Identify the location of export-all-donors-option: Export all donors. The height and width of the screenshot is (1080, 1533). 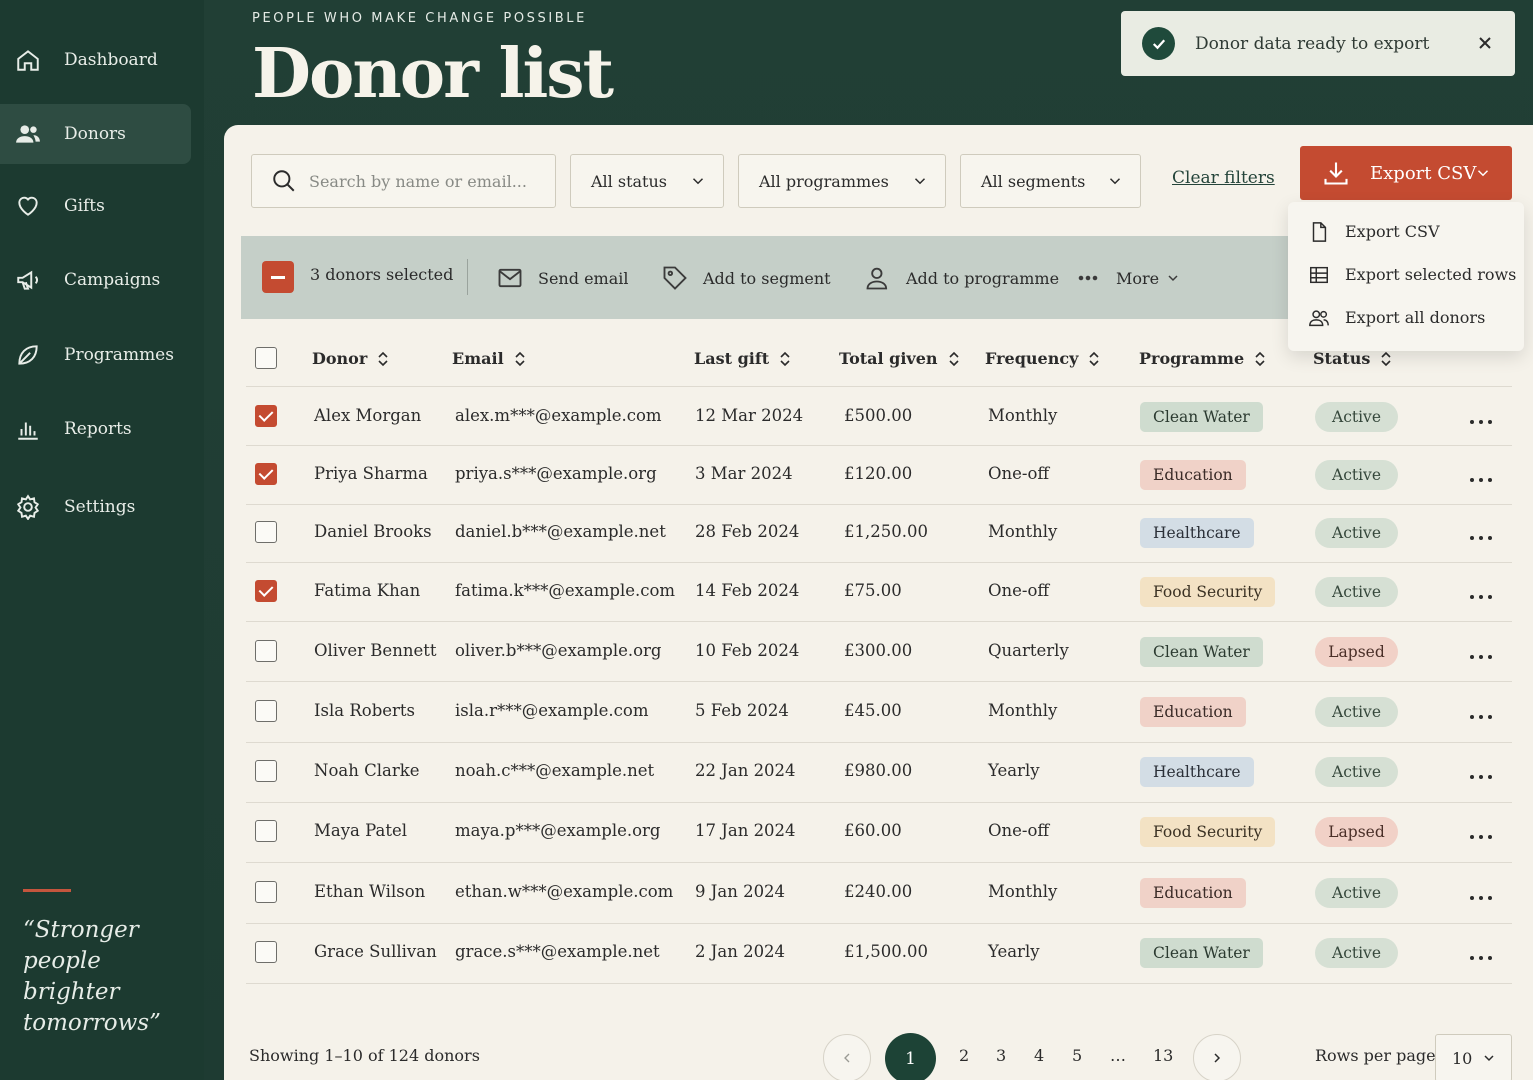
(1406, 317).